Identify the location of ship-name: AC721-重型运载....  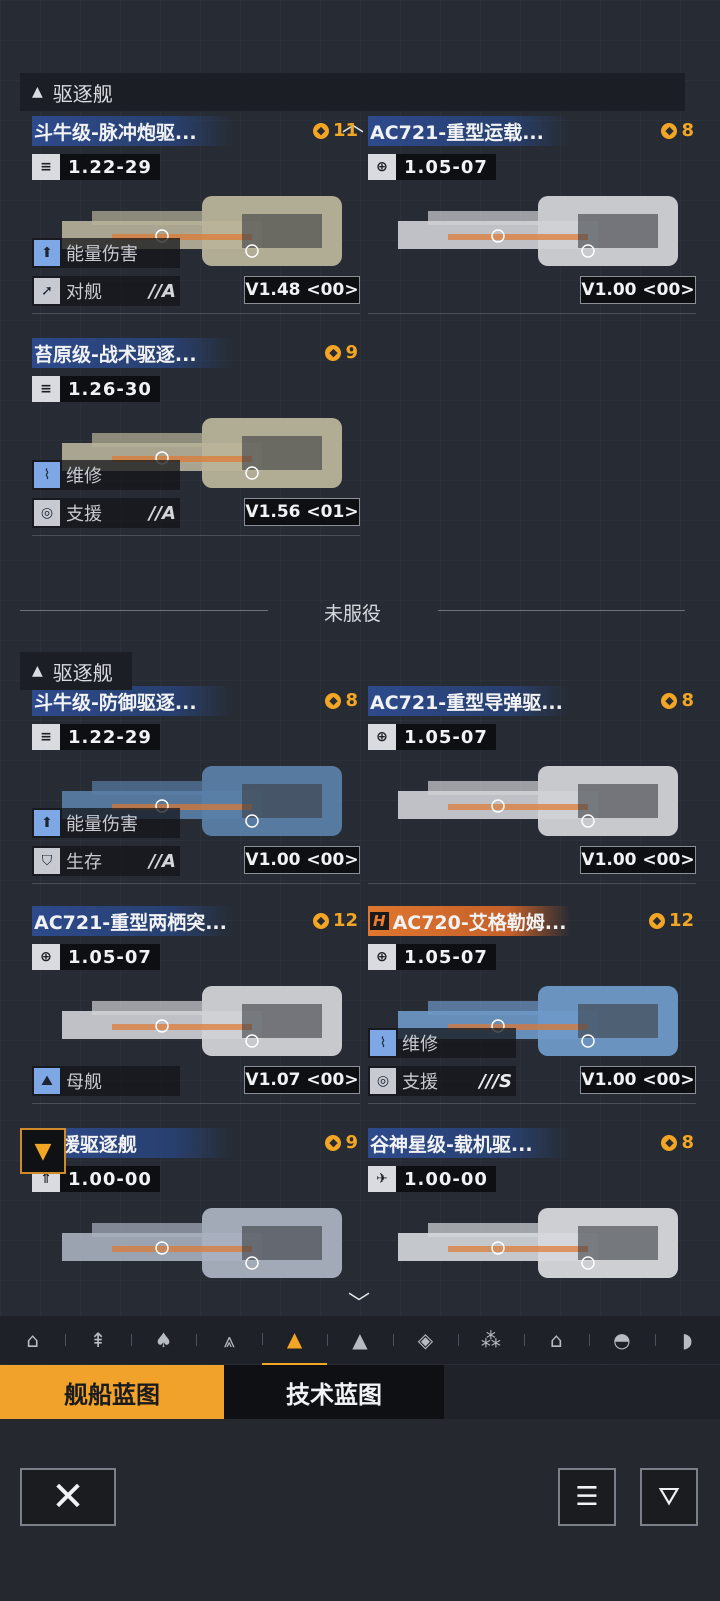
(457, 132).